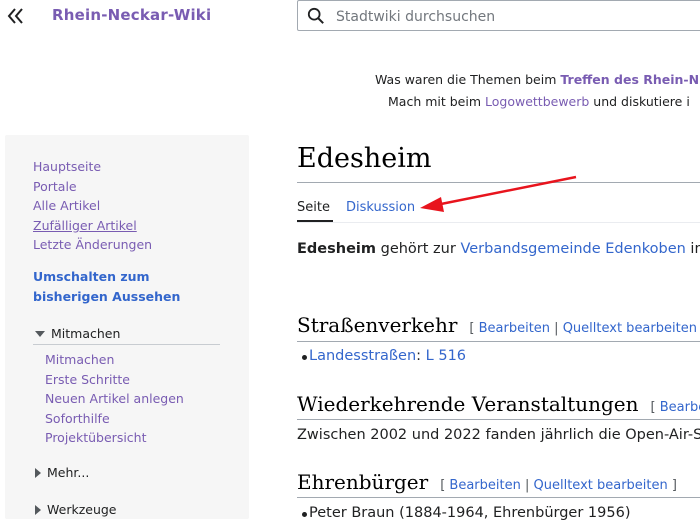 This screenshot has width=700, height=521. What do you see at coordinates (92, 244) in the screenshot?
I see `sidebar-item-letzte-aenderungen: Letzte Änderungen` at bounding box center [92, 244].